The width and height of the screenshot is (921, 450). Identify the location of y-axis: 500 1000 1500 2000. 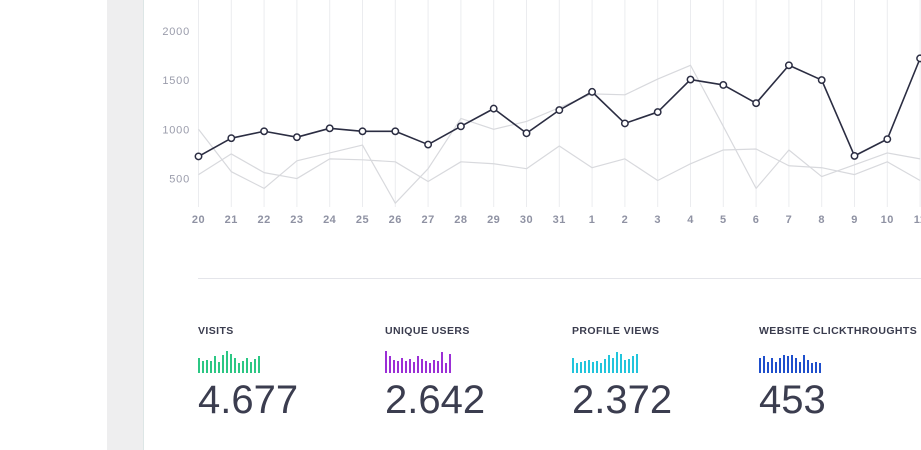
(176, 106).